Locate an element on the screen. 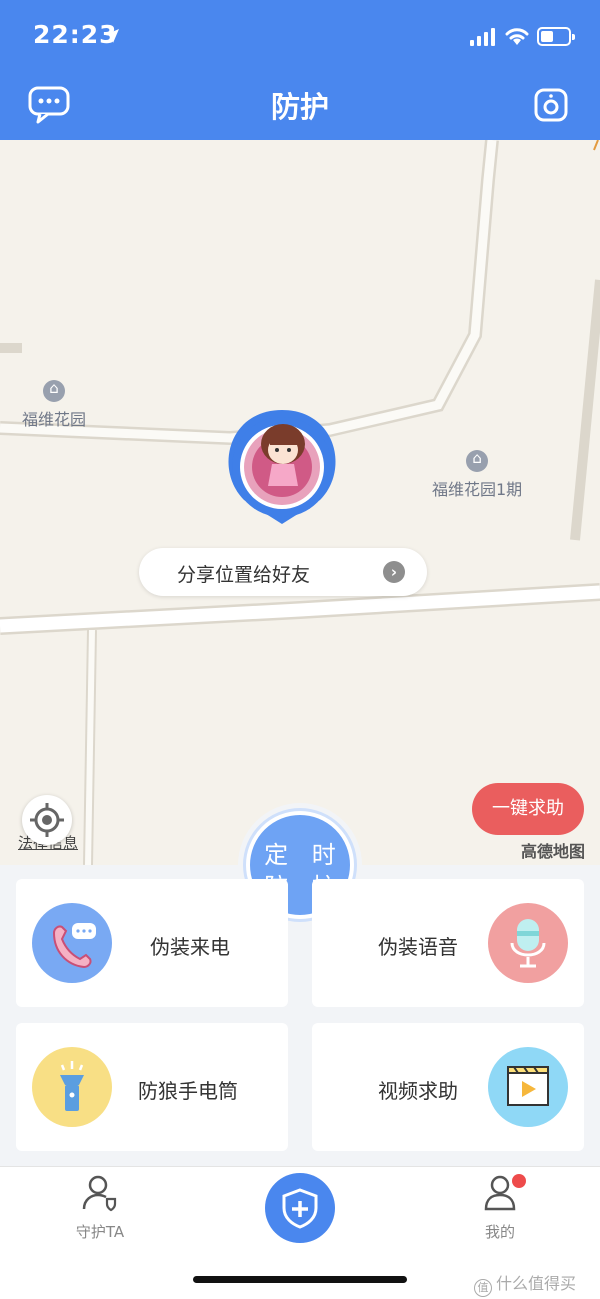 Image resolution: width=600 pixels, height=1299 pixels. guard-person-icon is located at coordinates (99, 1193).